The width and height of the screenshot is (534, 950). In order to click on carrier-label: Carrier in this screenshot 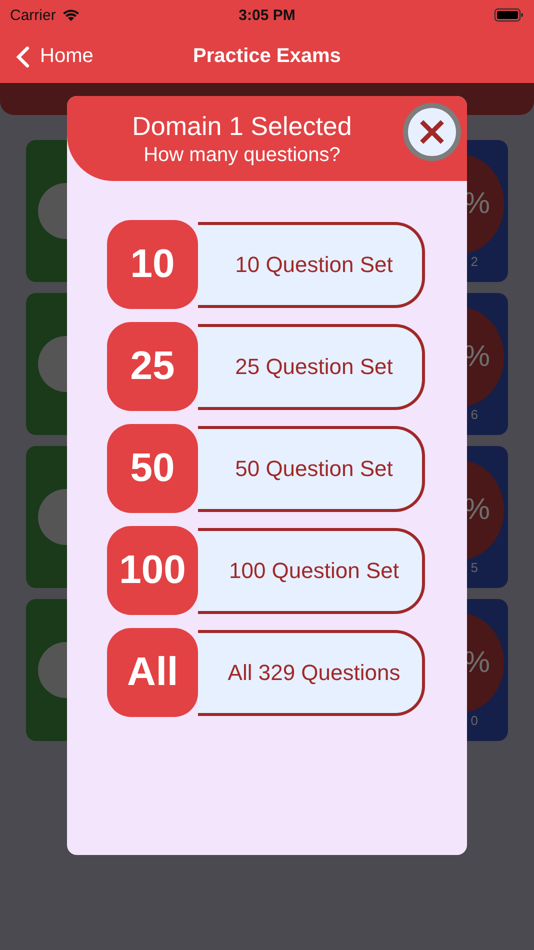, I will do `click(33, 15)`.